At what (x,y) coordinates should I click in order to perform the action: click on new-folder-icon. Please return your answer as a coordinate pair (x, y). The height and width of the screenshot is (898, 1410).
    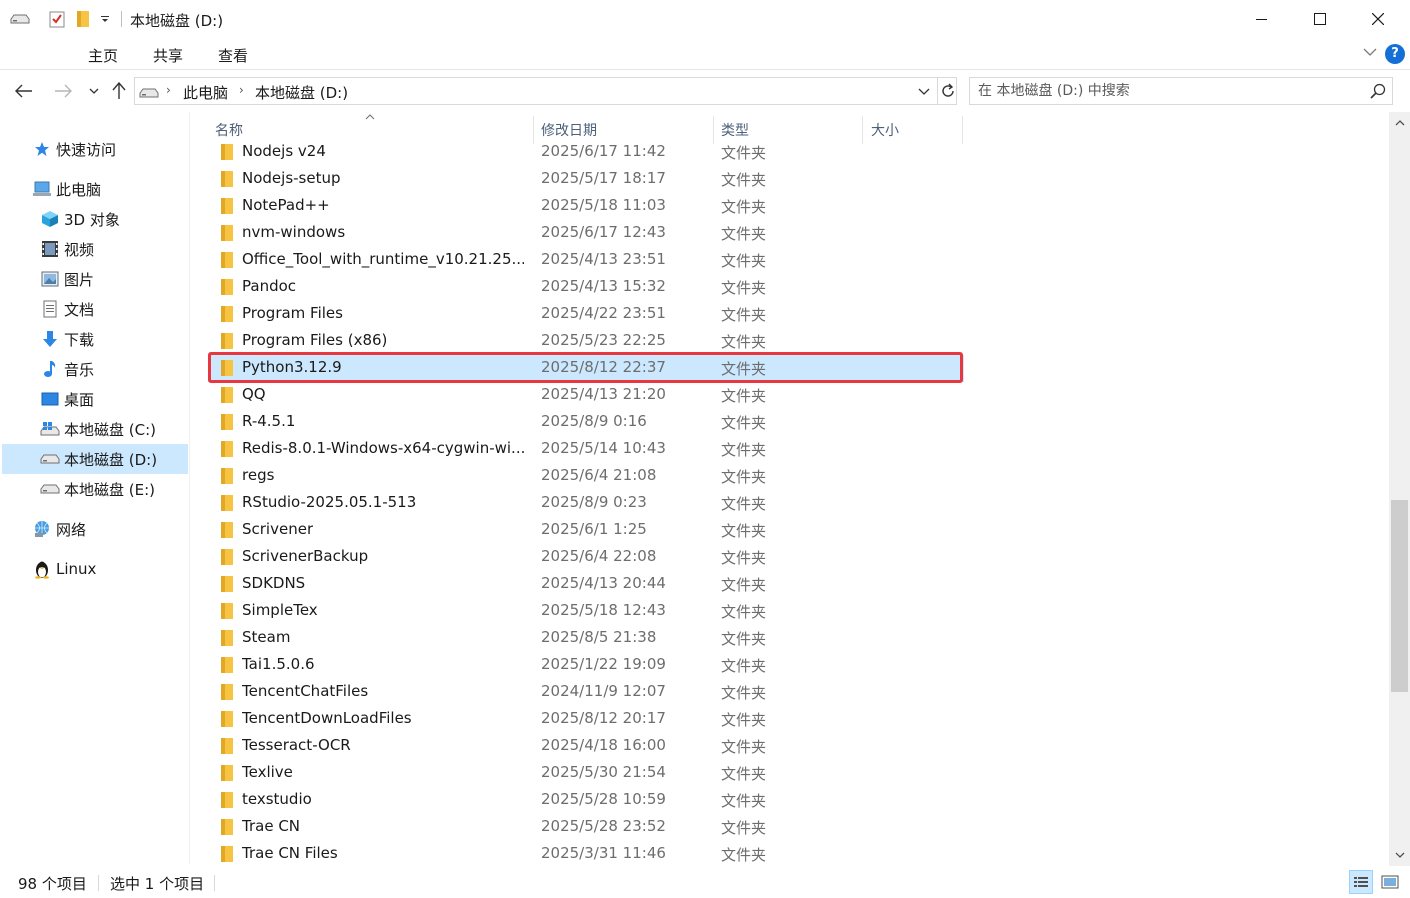
    Looking at the image, I should click on (83, 19).